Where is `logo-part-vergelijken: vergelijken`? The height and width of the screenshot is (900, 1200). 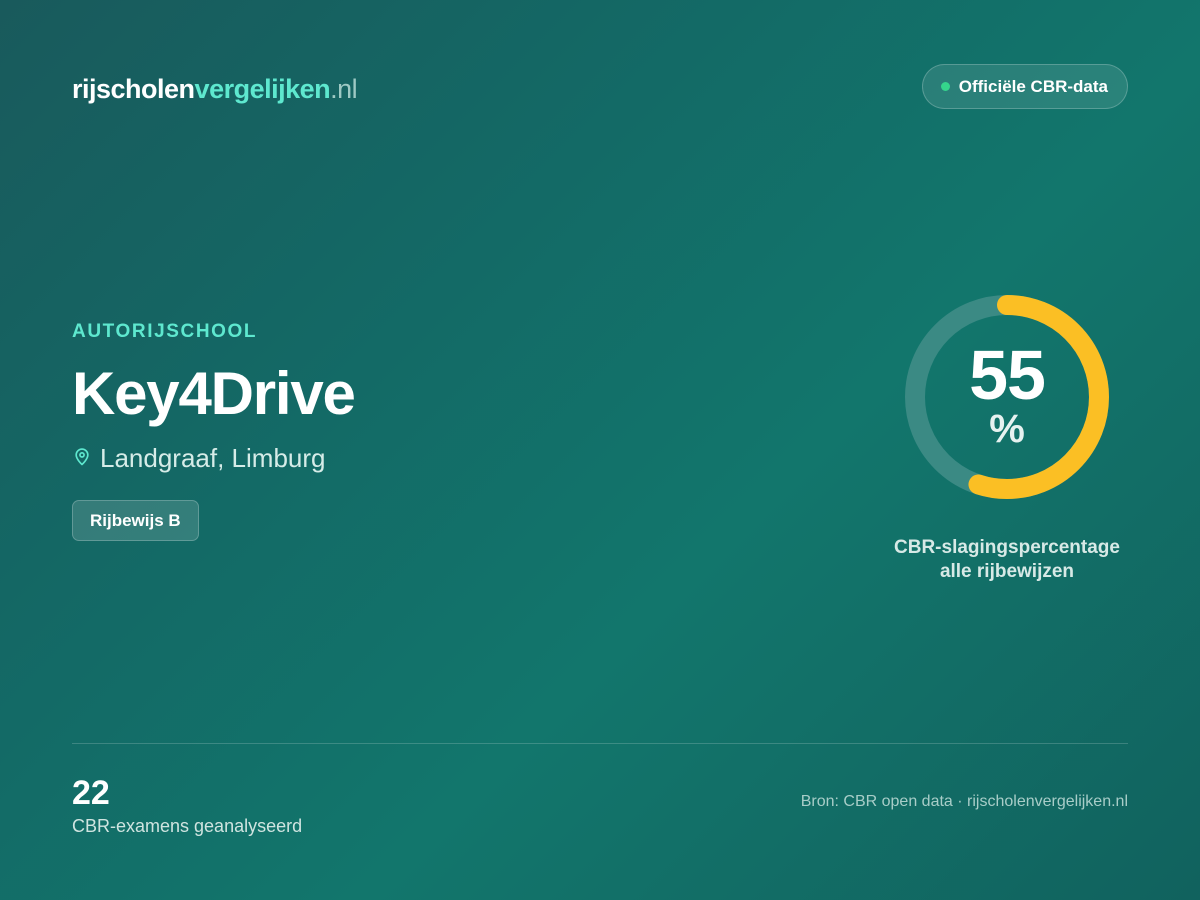
logo-part-vergelijken: vergelijken is located at coordinates (262, 89).